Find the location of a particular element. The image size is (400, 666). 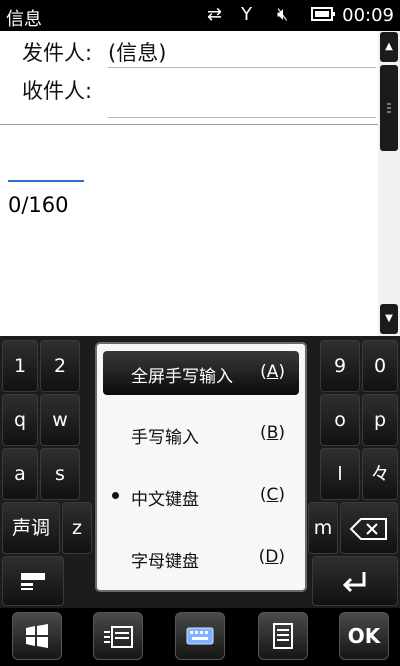

backspace-key is located at coordinates (369, 528).